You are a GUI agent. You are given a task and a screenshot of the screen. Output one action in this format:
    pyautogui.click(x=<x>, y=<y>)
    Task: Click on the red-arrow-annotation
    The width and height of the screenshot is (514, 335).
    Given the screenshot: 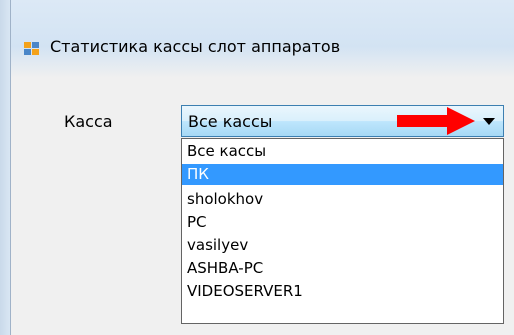 What is the action you would take?
    pyautogui.click(x=436, y=121)
    